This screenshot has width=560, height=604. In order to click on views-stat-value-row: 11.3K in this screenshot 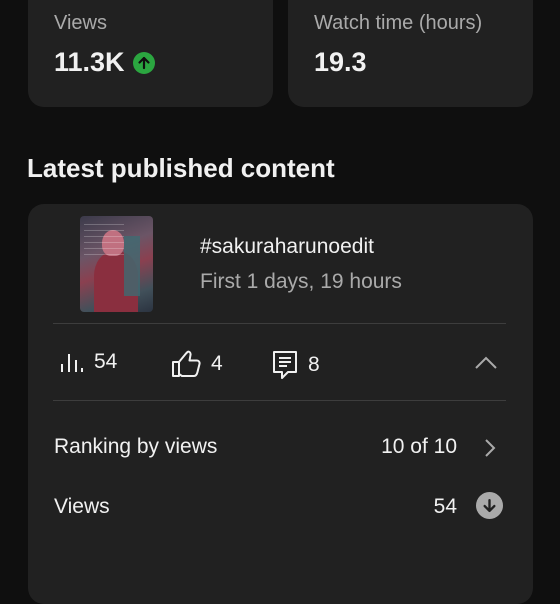, I will do `click(104, 62)`.